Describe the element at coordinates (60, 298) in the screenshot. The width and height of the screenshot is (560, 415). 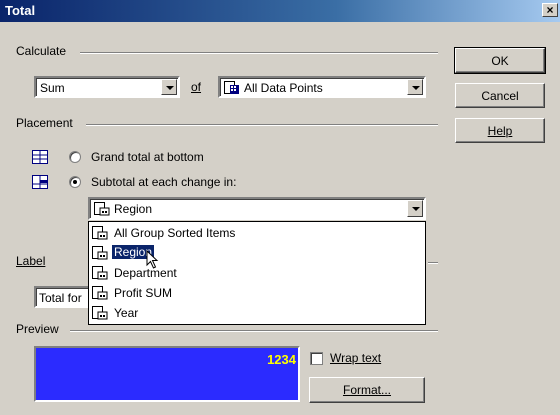
I see `label-input-value: Total for` at that location.